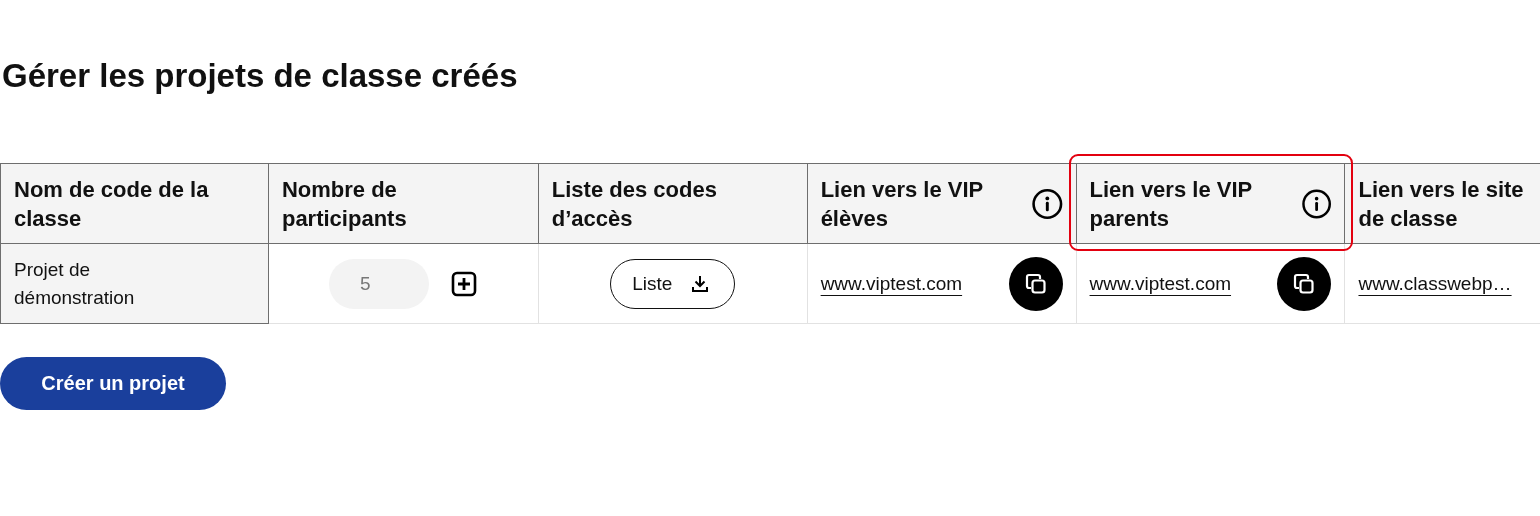 Image resolution: width=1540 pixels, height=516 pixels. I want to click on number-field: 5, so click(379, 283).